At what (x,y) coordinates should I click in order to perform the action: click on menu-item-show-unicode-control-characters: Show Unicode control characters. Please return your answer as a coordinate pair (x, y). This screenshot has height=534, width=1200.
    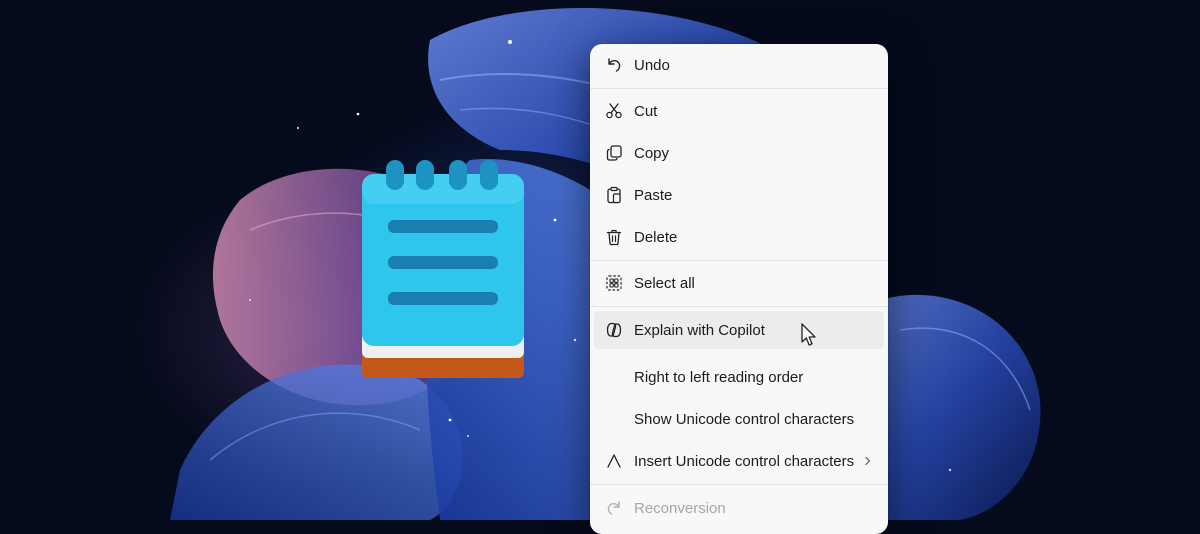
    Looking at the image, I should click on (739, 419).